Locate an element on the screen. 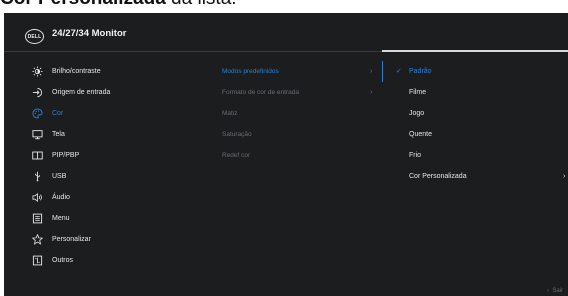 The height and width of the screenshot is (296, 568). menu-item-outros: Outros is located at coordinates (109, 260).